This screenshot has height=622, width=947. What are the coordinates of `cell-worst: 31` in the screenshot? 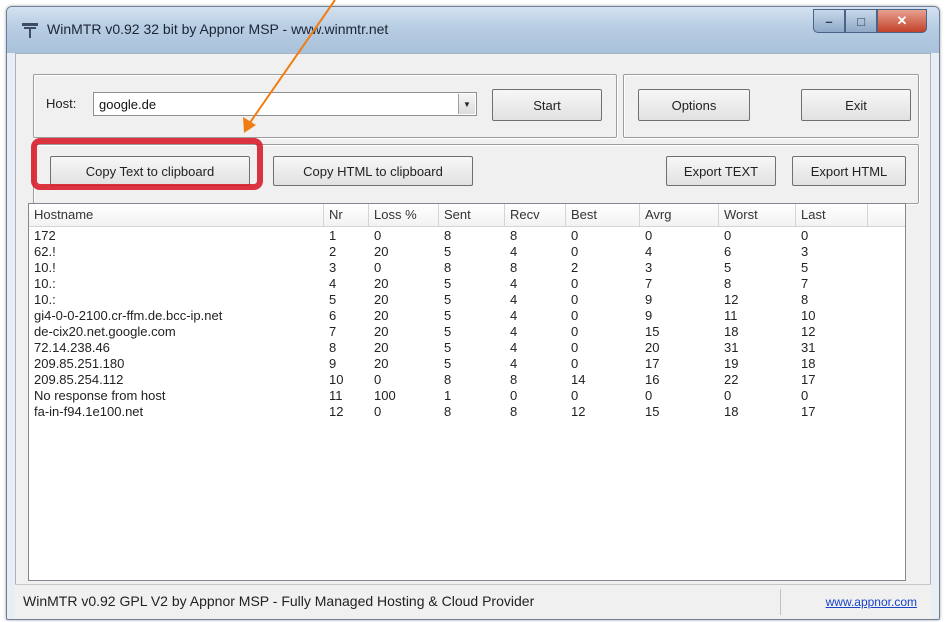 It's located at (731, 347).